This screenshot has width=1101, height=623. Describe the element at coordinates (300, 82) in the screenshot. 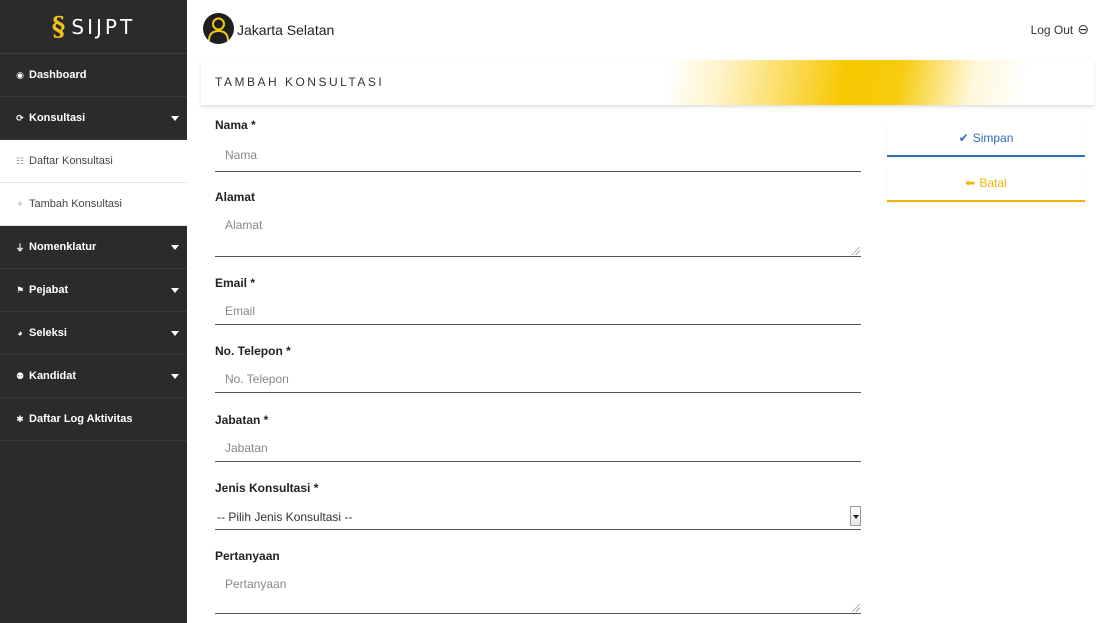

I see `page-title: TAMBAH KONSULTASI` at that location.